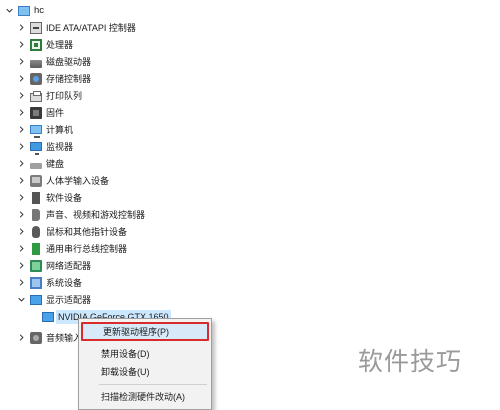 The height and width of the screenshot is (410, 500). What do you see at coordinates (36, 299) in the screenshot?
I see `display-adapter-icon` at bounding box center [36, 299].